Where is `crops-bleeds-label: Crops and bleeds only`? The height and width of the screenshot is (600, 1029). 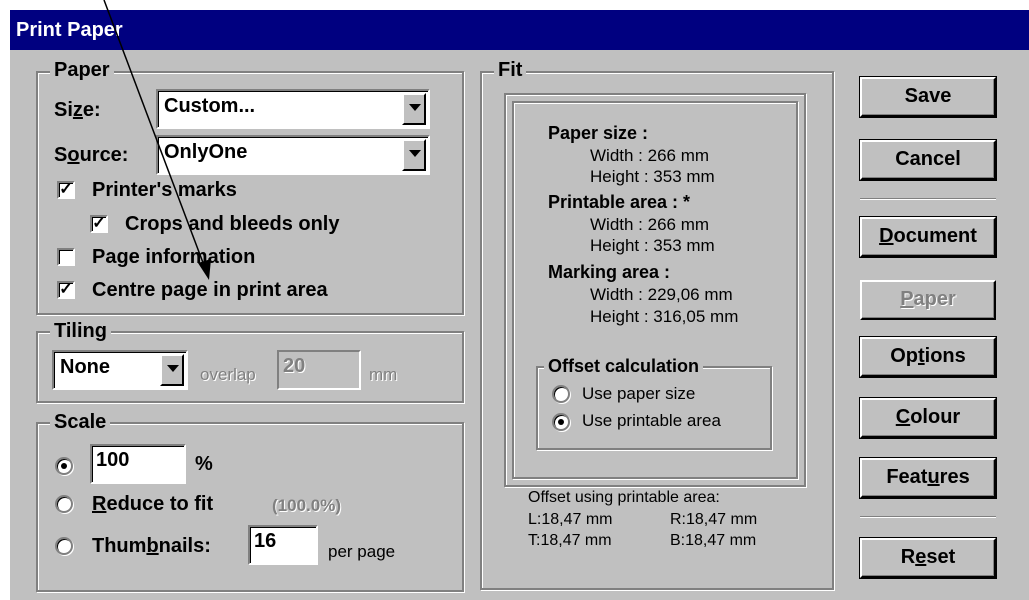 crops-bleeds-label: Crops and bleeds only is located at coordinates (232, 224).